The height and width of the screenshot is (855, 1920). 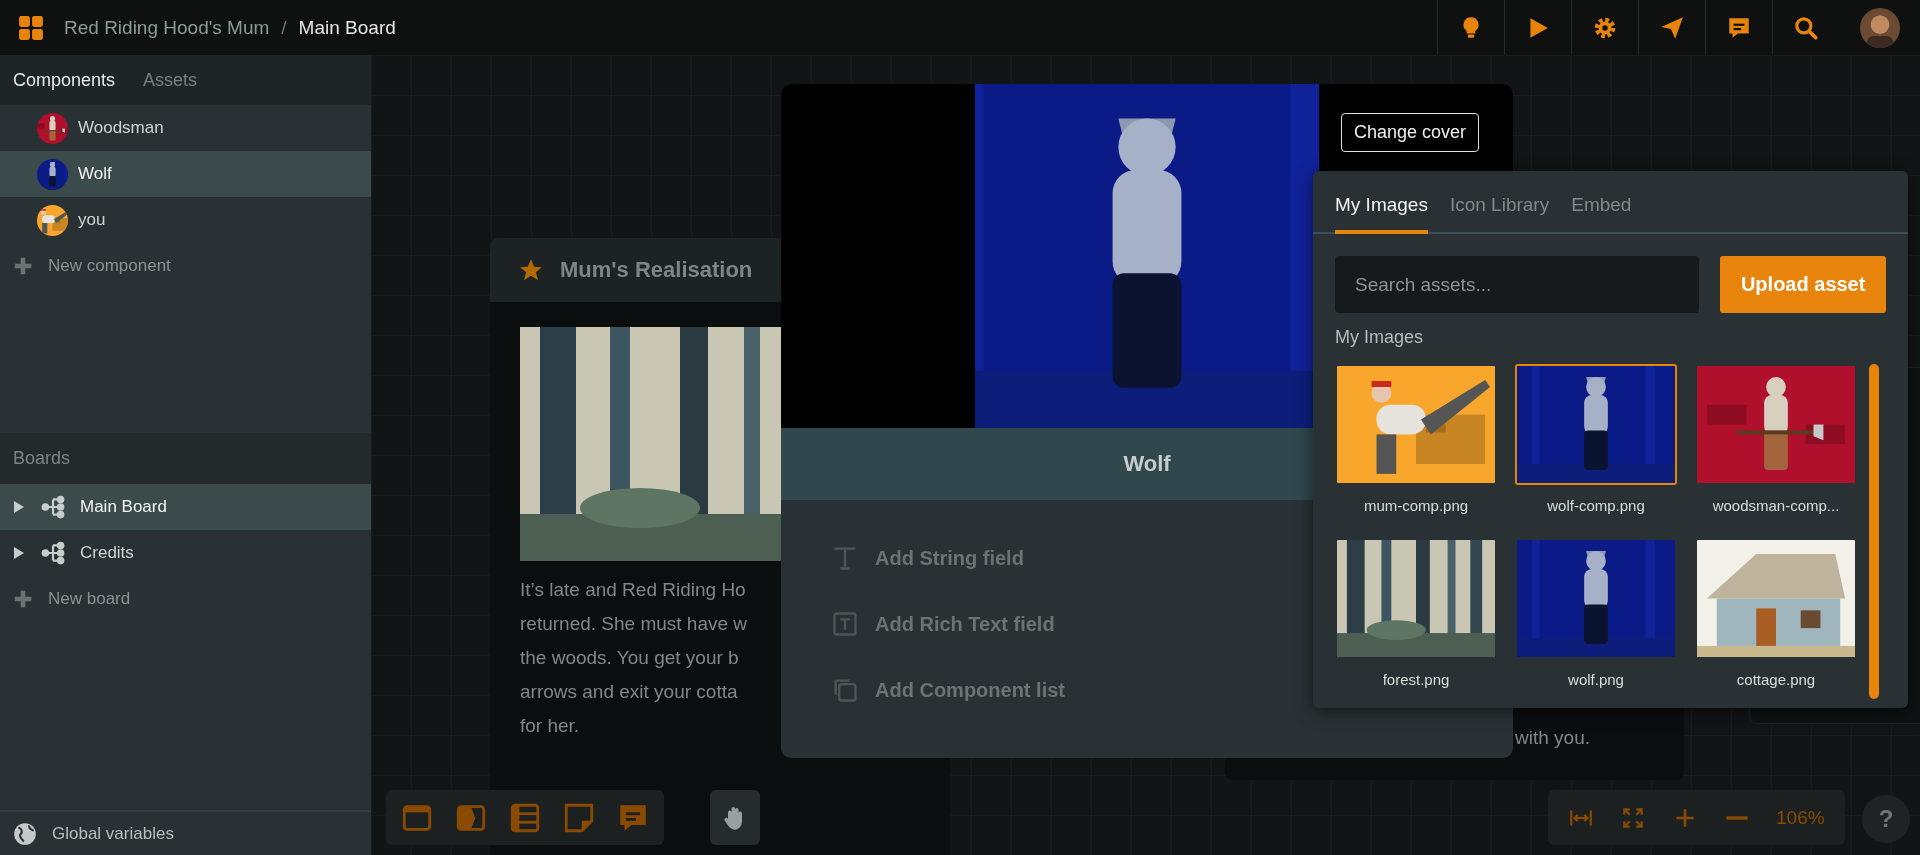 What do you see at coordinates (531, 270) in the screenshot?
I see `star-icon` at bounding box center [531, 270].